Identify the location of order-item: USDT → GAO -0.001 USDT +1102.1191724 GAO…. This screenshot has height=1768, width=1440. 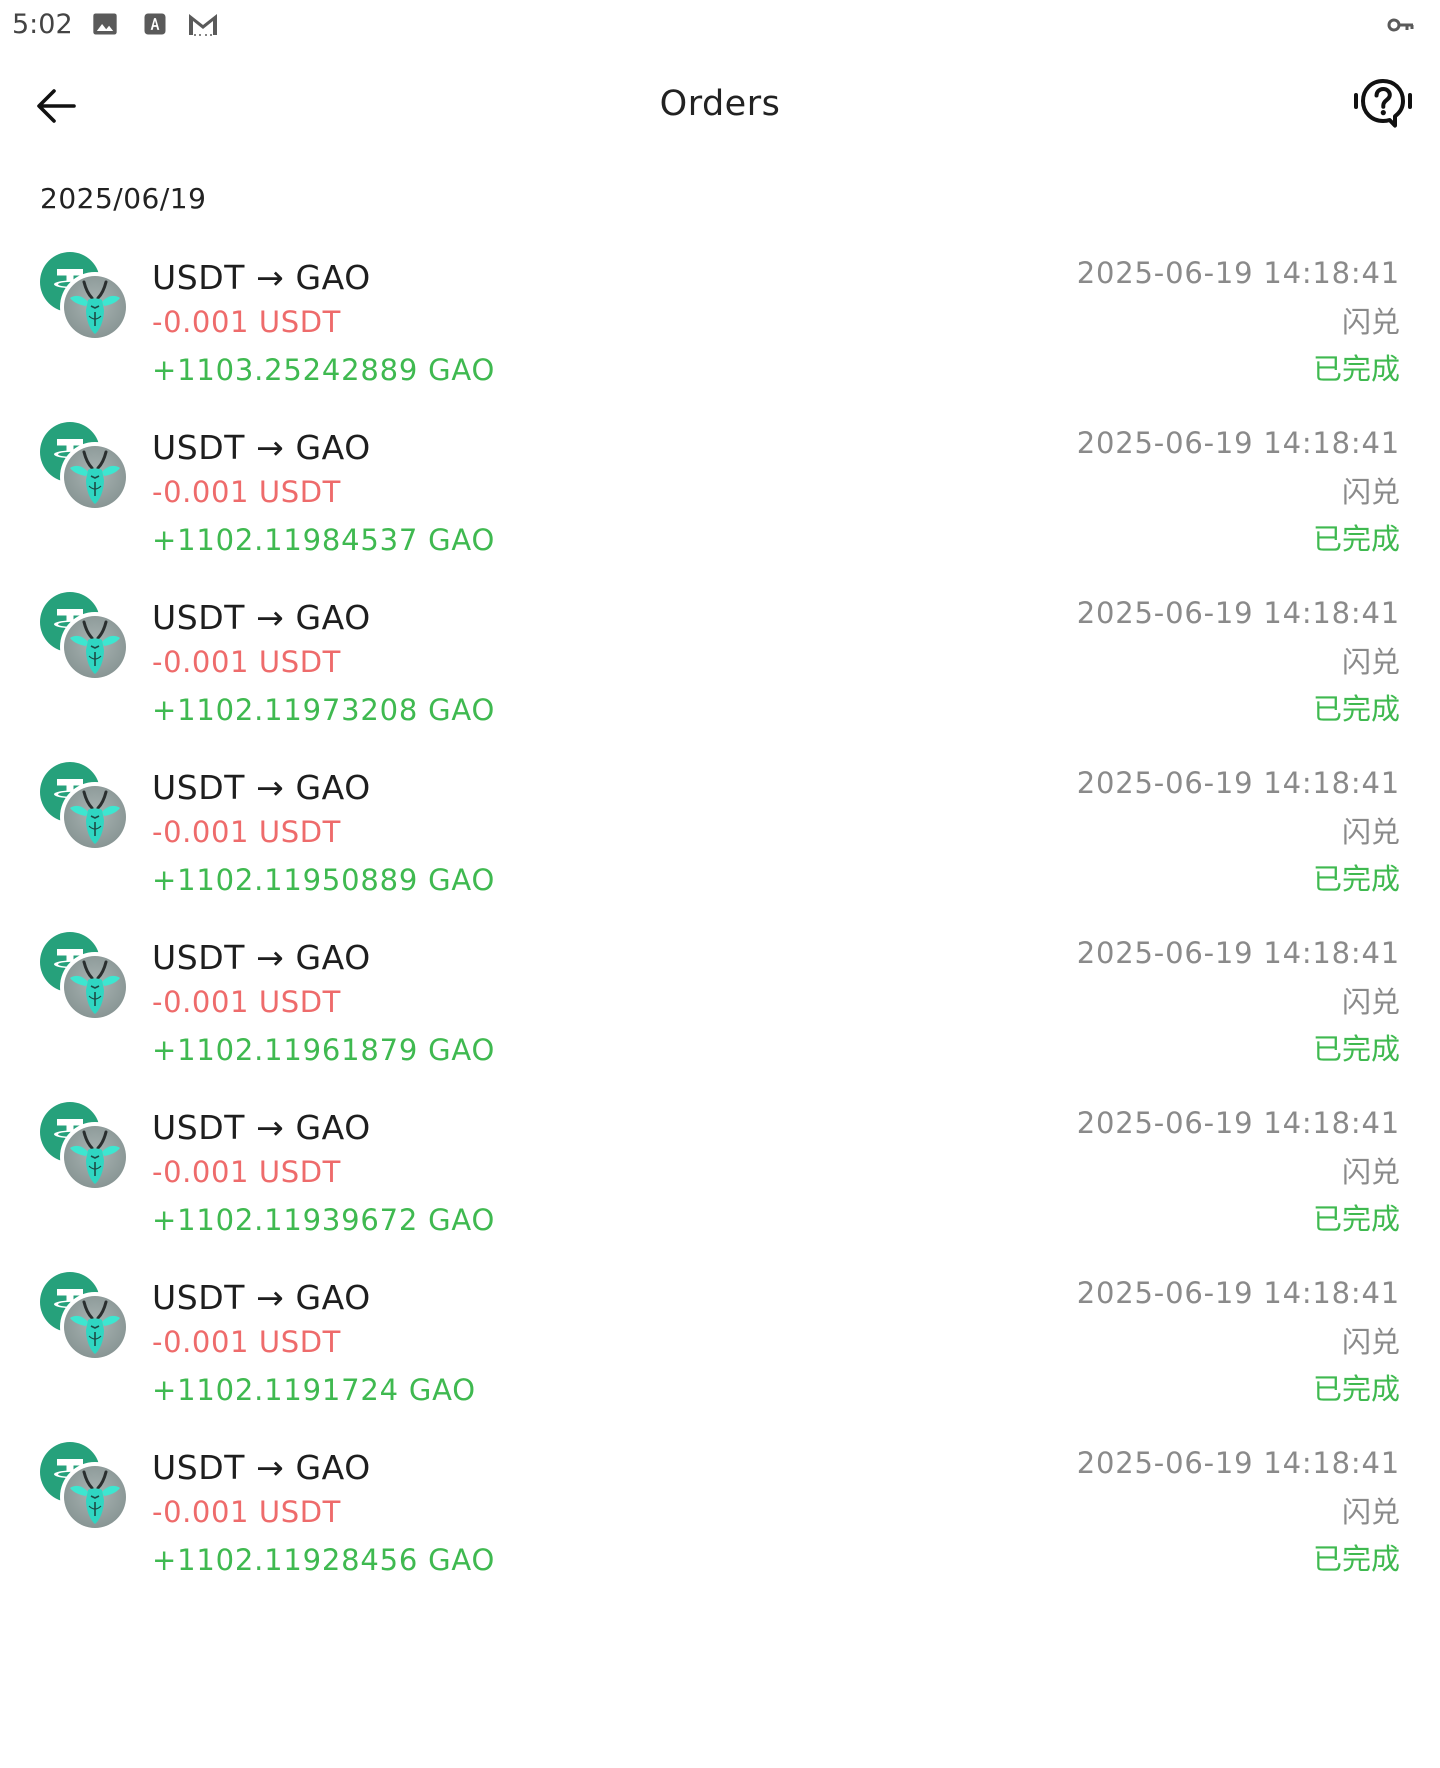
(720, 1368).